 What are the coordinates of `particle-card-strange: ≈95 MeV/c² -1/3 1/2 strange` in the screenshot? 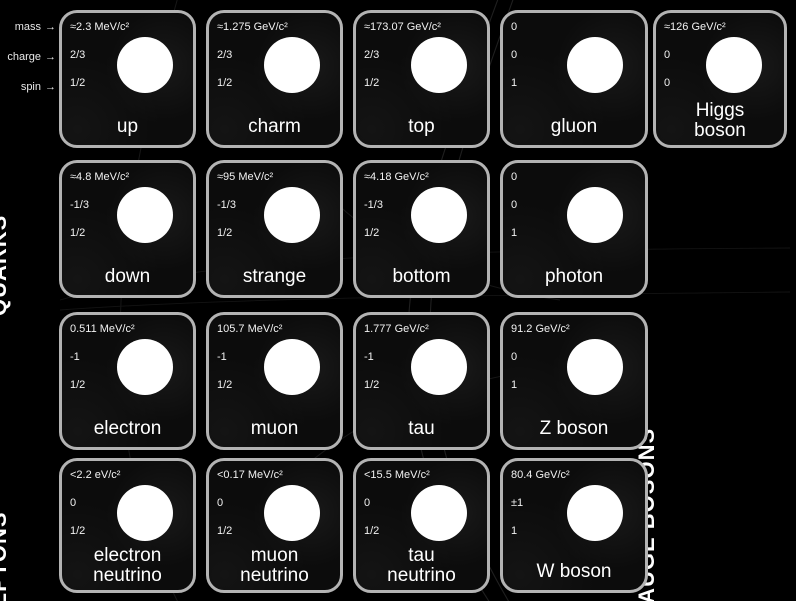 It's located at (274, 229).